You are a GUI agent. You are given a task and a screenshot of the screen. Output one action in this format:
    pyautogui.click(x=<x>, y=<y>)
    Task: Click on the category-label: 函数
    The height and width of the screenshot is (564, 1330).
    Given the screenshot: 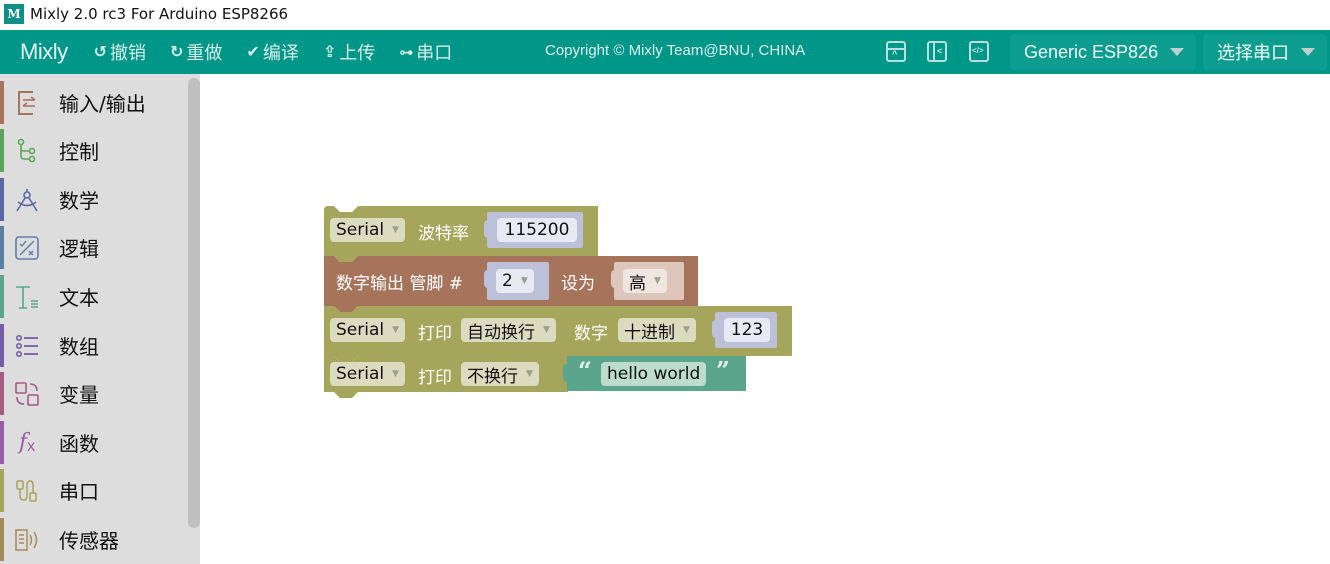 What is the action you would take?
    pyautogui.click(x=79, y=444)
    